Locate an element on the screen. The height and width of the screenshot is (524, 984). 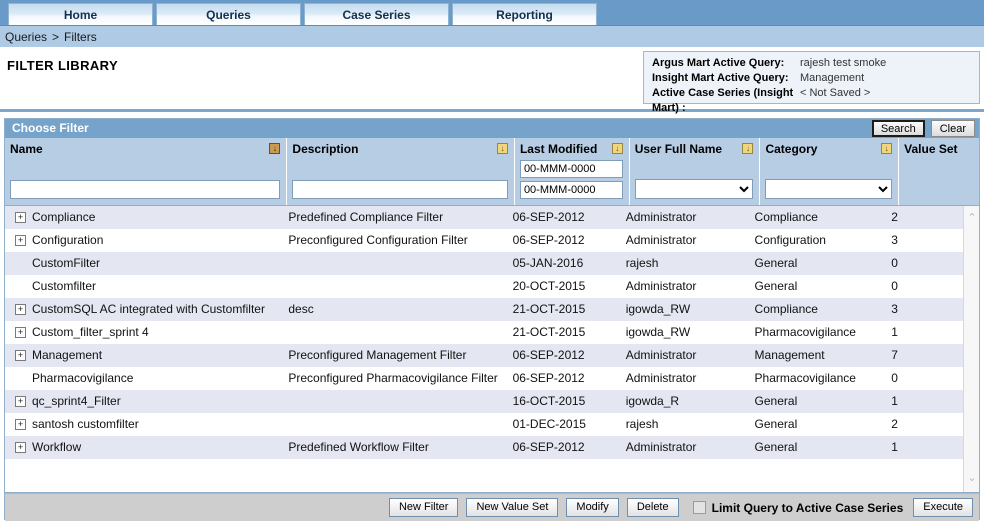
clear-button: Clear is located at coordinates (952, 128).